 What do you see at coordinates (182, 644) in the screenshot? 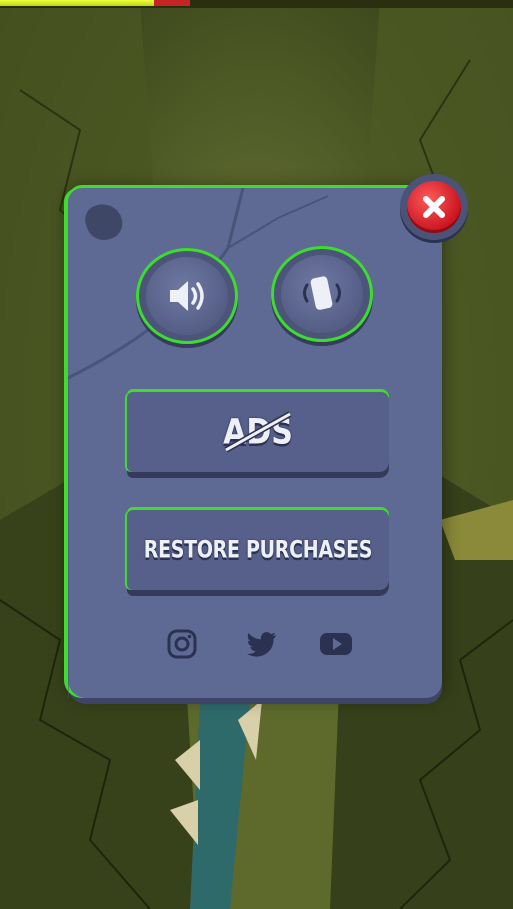
I see `instagram-icon` at bounding box center [182, 644].